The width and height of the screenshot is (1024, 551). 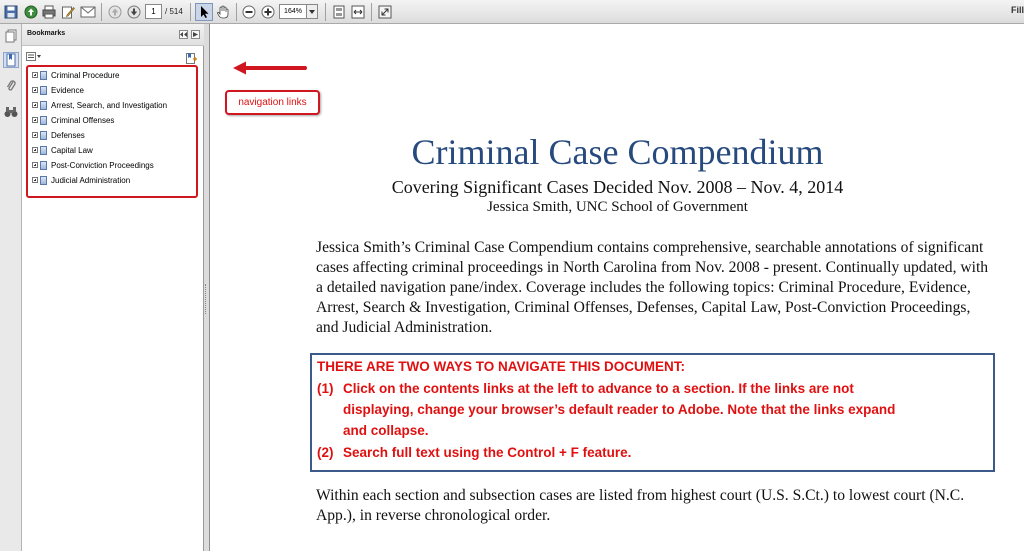 I want to click on expand-panel-button, so click(x=195, y=34).